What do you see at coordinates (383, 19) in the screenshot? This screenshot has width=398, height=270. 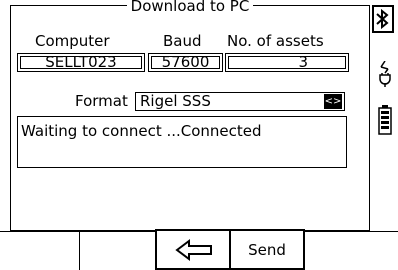 I see `bluetooth-icon` at bounding box center [383, 19].